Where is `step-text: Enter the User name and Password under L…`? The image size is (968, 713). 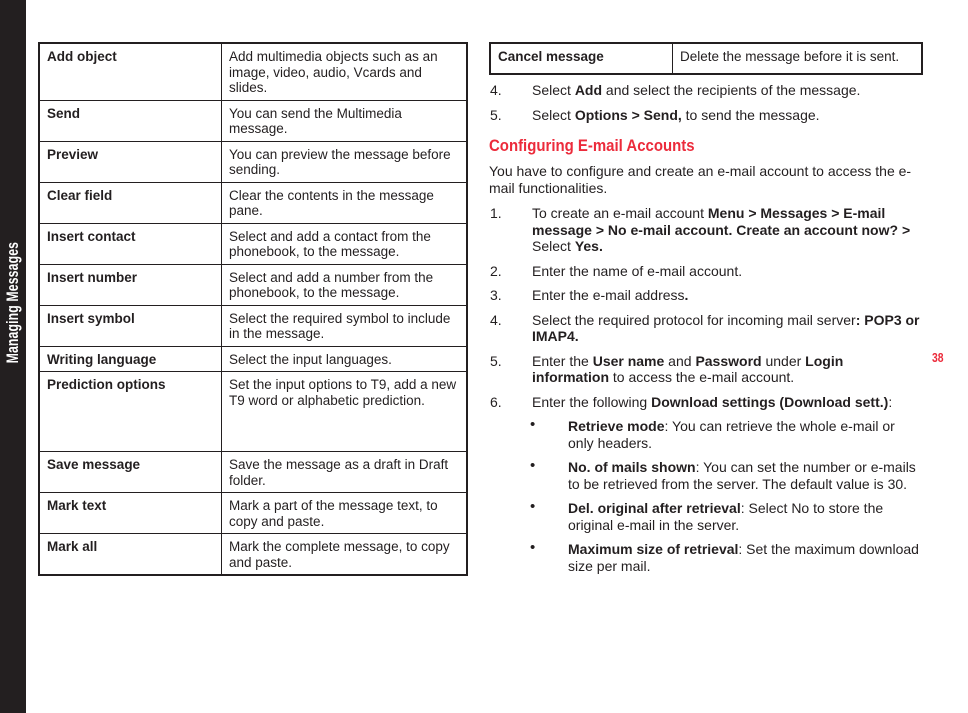
step-text: Enter the User name and Password under L… is located at coordinates (688, 369).